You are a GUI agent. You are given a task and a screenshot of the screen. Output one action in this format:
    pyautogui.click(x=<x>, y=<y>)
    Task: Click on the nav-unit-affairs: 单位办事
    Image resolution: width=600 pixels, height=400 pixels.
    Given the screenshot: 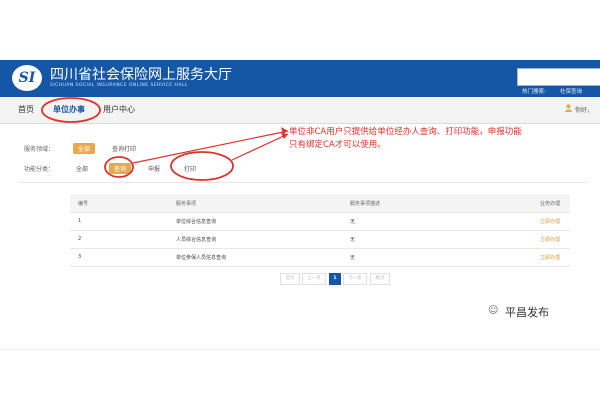 What is the action you would take?
    pyautogui.click(x=69, y=109)
    